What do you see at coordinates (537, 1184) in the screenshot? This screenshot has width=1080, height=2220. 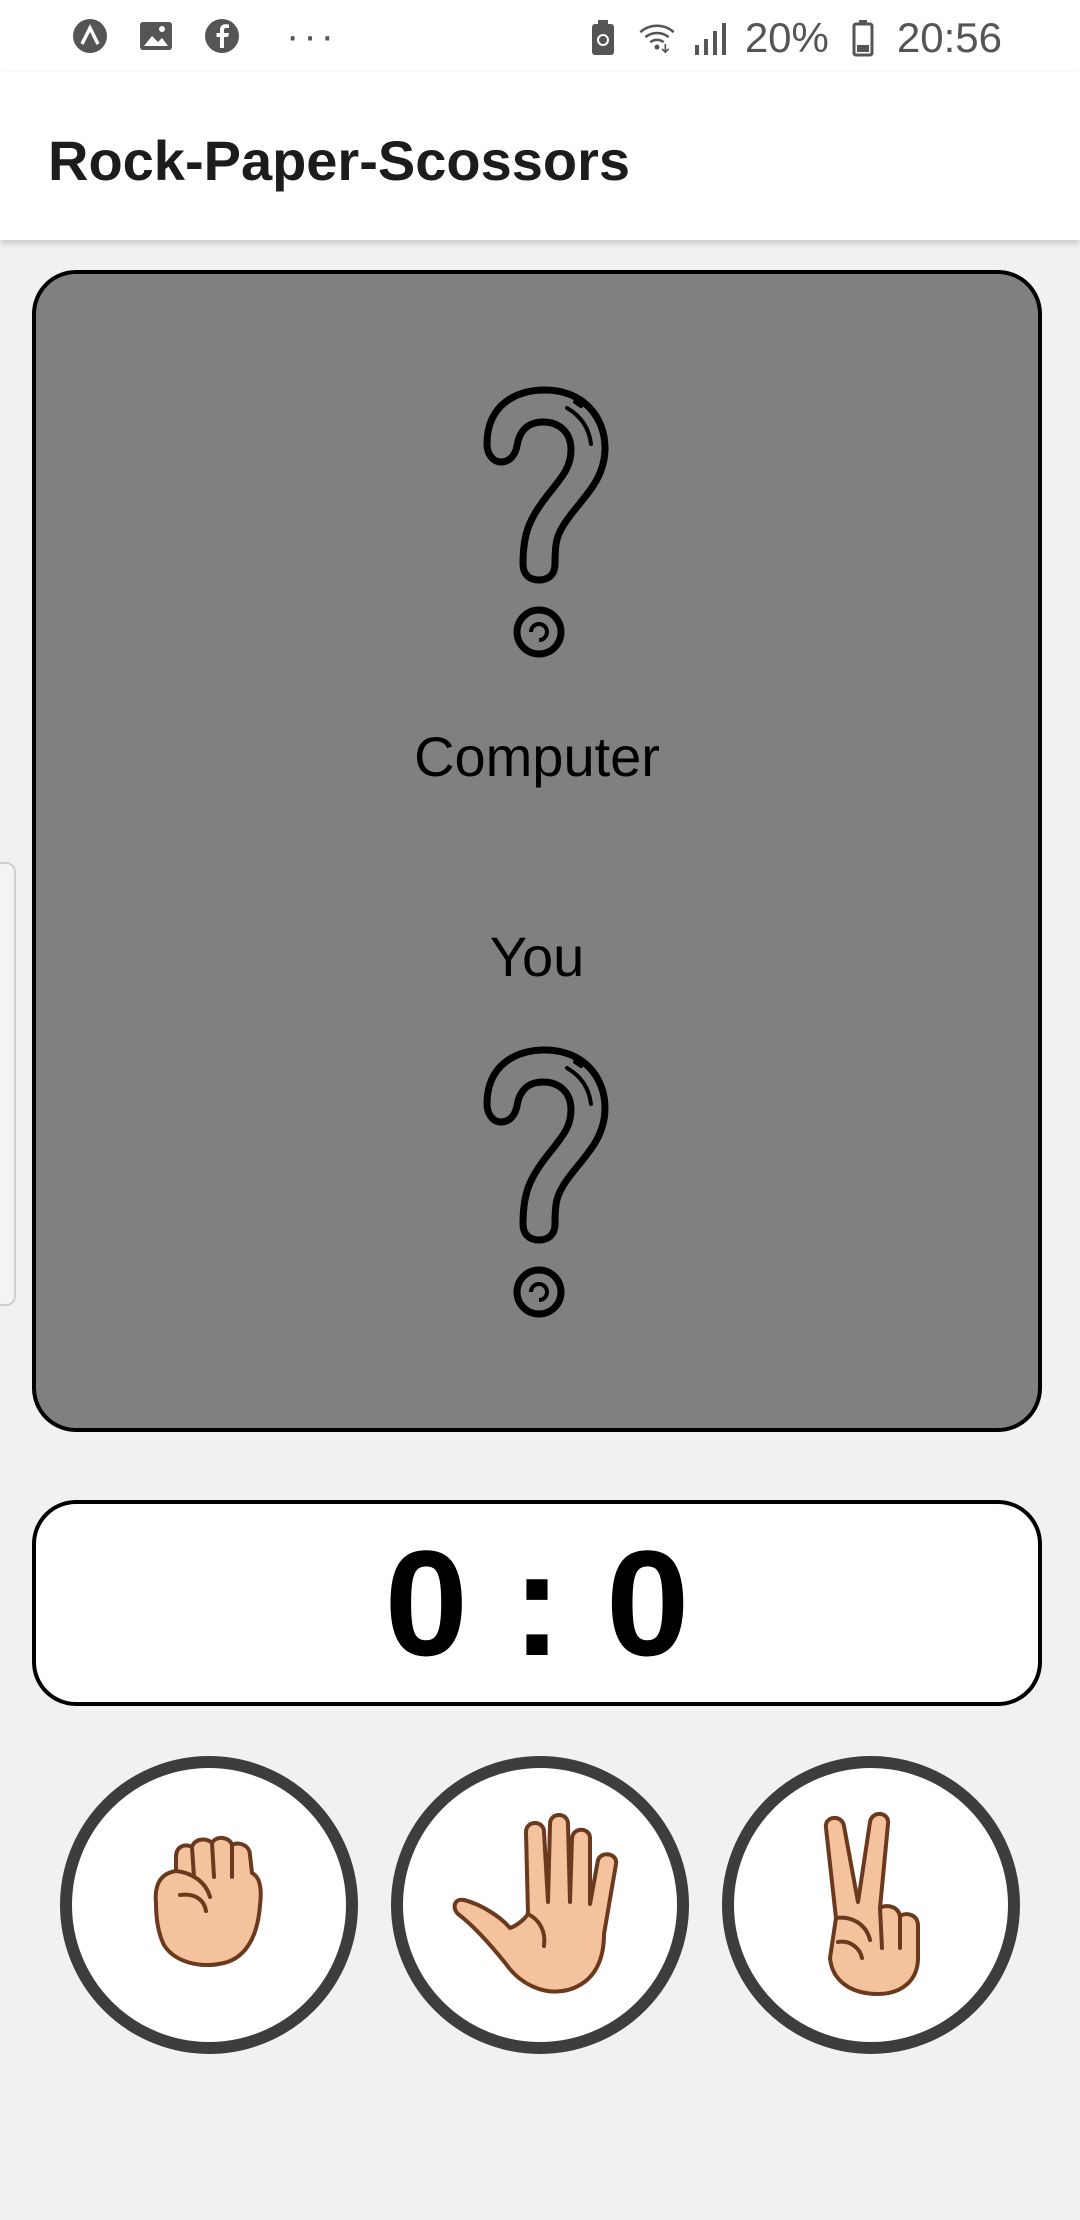 I see `you-choice-question-icon` at bounding box center [537, 1184].